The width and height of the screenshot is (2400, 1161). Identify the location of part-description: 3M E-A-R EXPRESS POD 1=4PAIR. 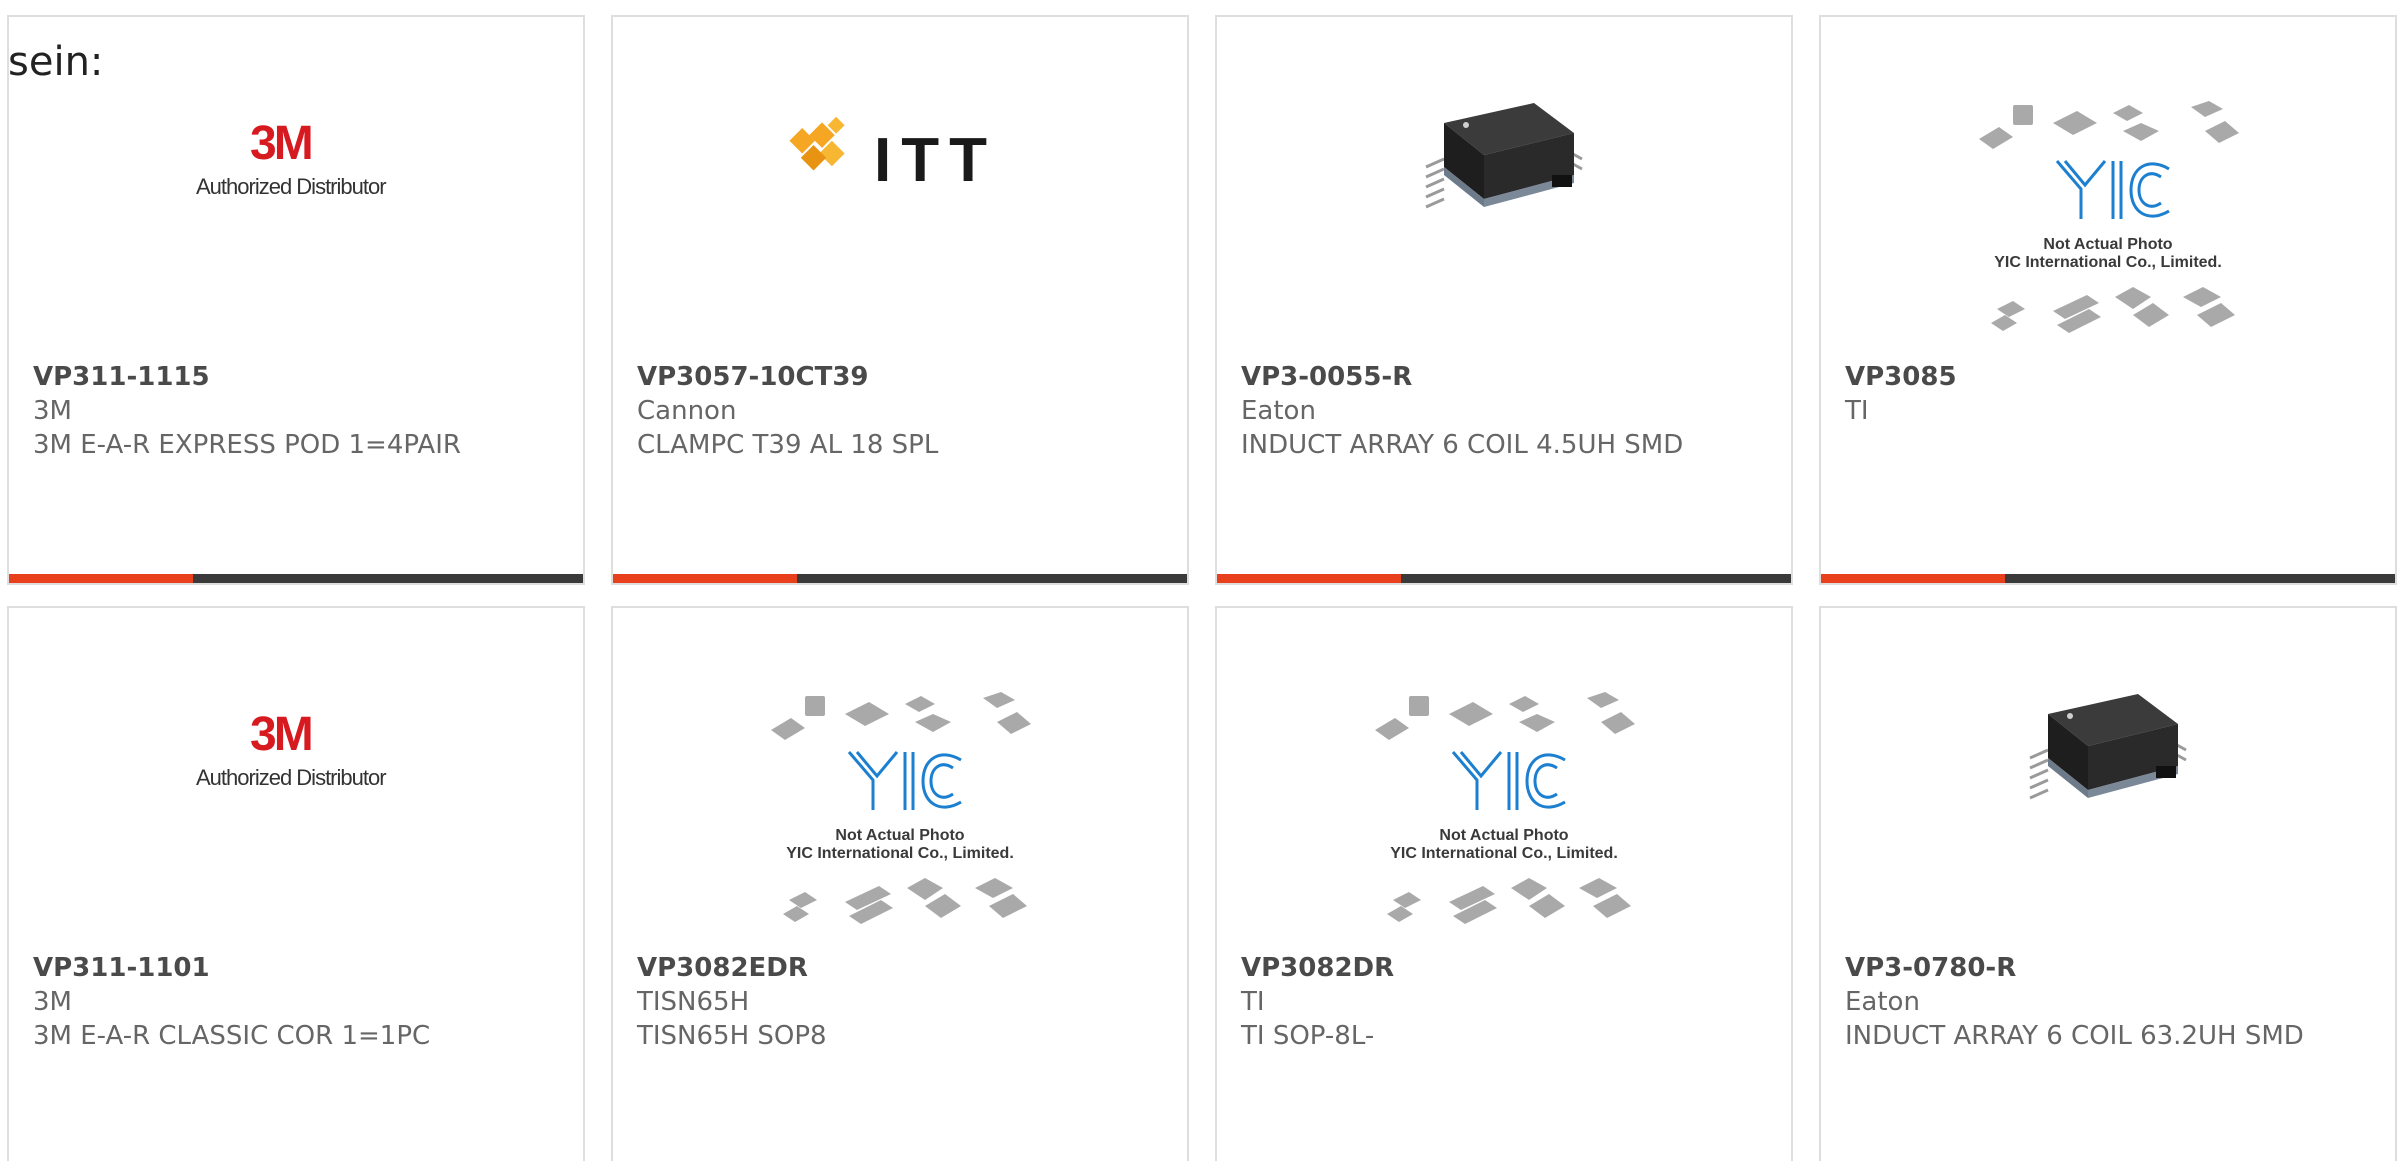
(247, 445).